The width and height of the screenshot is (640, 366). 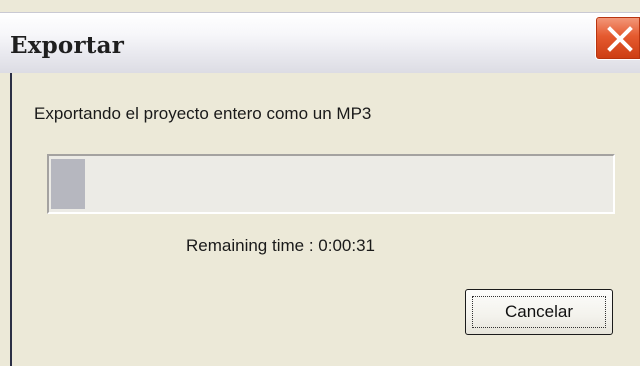 What do you see at coordinates (11, 213) in the screenshot?
I see `window-border` at bounding box center [11, 213].